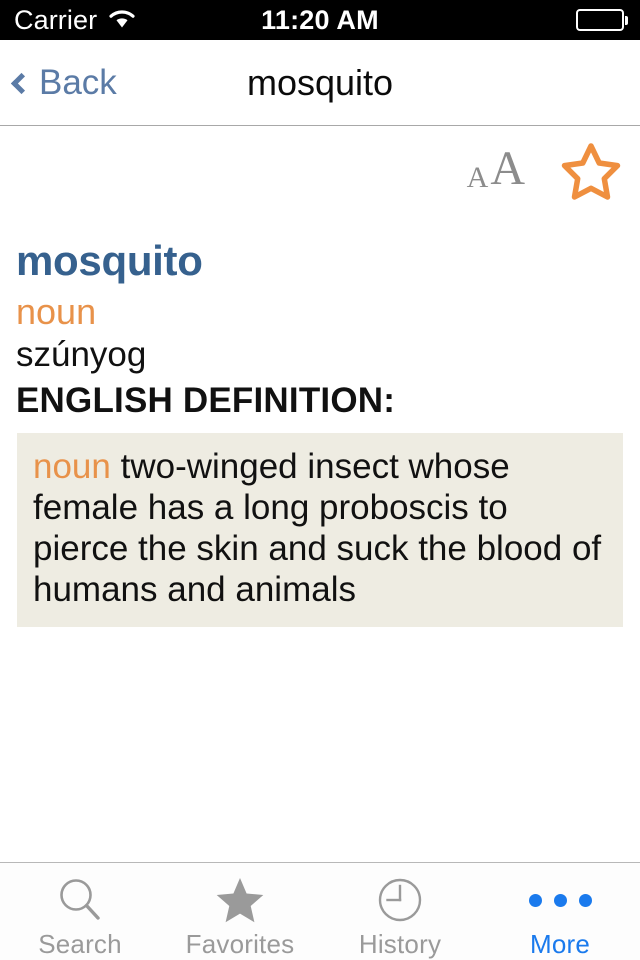 The height and width of the screenshot is (960, 640). I want to click on tab-search: Search, so click(80, 911).